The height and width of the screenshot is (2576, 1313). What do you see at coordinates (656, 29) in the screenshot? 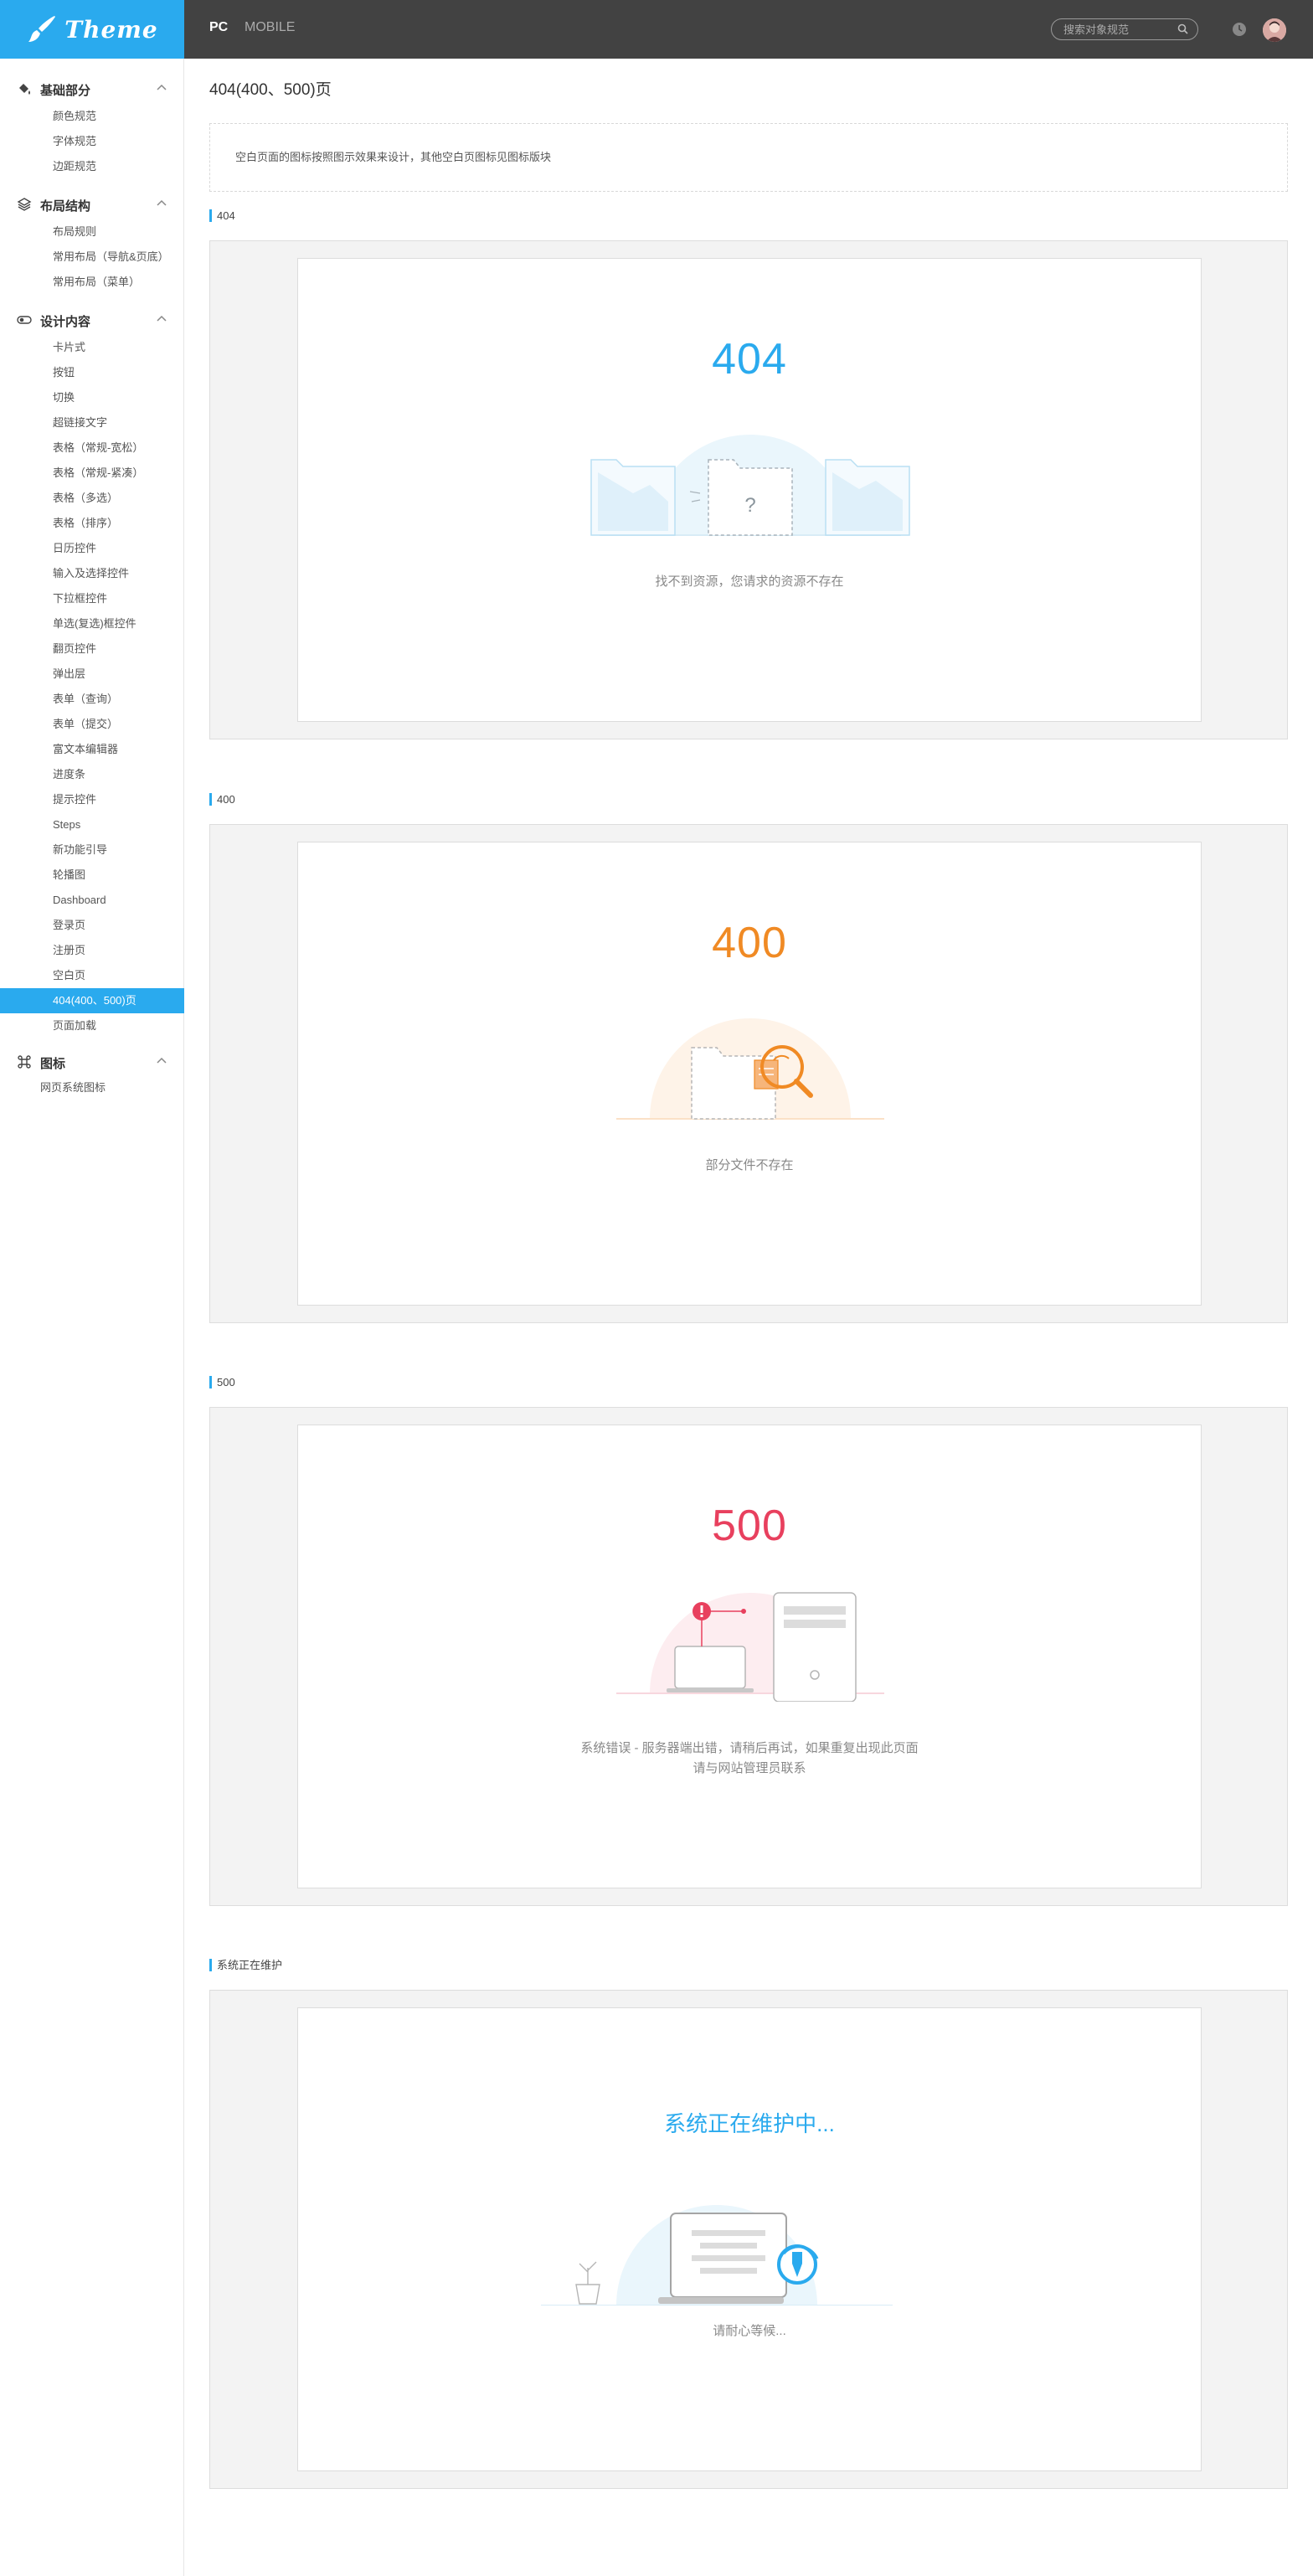
I see `top-header: Theme PC MOBILE` at bounding box center [656, 29].